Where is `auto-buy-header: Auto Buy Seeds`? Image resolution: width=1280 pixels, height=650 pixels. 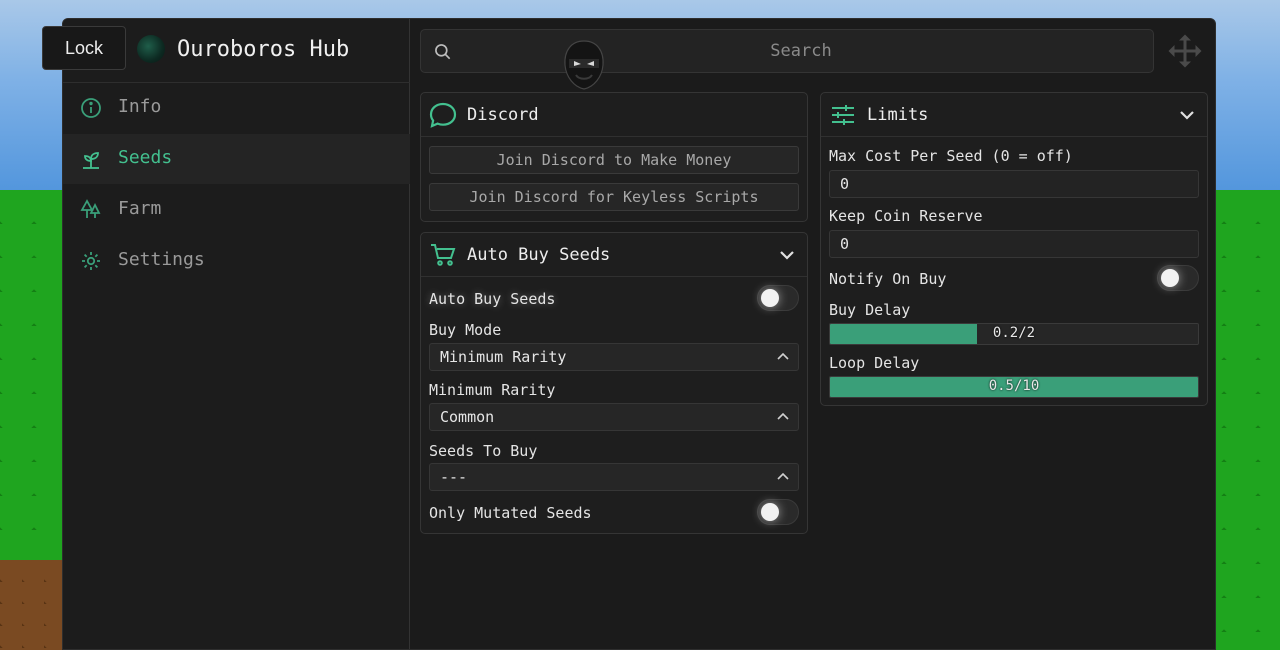 auto-buy-header: Auto Buy Seeds is located at coordinates (614, 255).